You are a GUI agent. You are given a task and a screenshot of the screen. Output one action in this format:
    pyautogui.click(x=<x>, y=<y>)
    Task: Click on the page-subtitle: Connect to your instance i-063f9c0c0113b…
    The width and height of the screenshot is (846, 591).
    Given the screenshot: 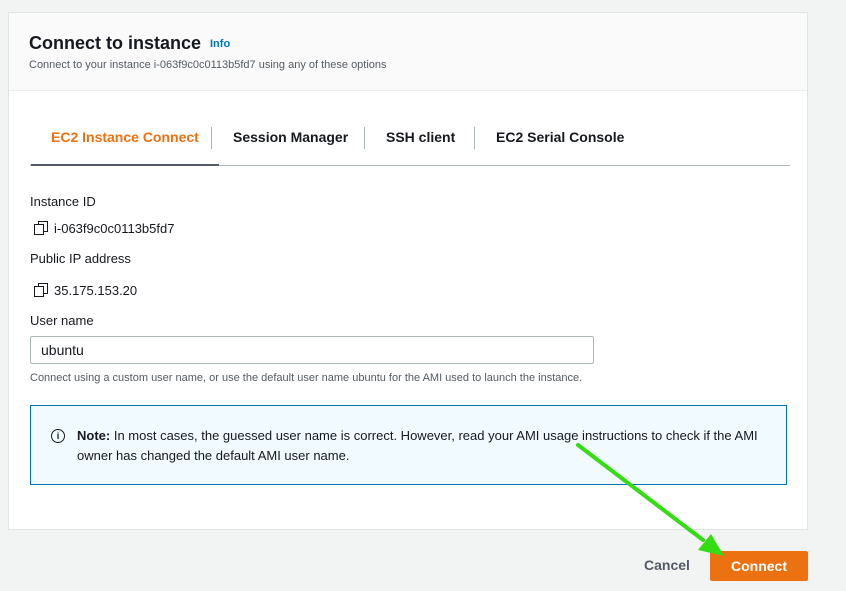 What is the action you would take?
    pyautogui.click(x=208, y=65)
    